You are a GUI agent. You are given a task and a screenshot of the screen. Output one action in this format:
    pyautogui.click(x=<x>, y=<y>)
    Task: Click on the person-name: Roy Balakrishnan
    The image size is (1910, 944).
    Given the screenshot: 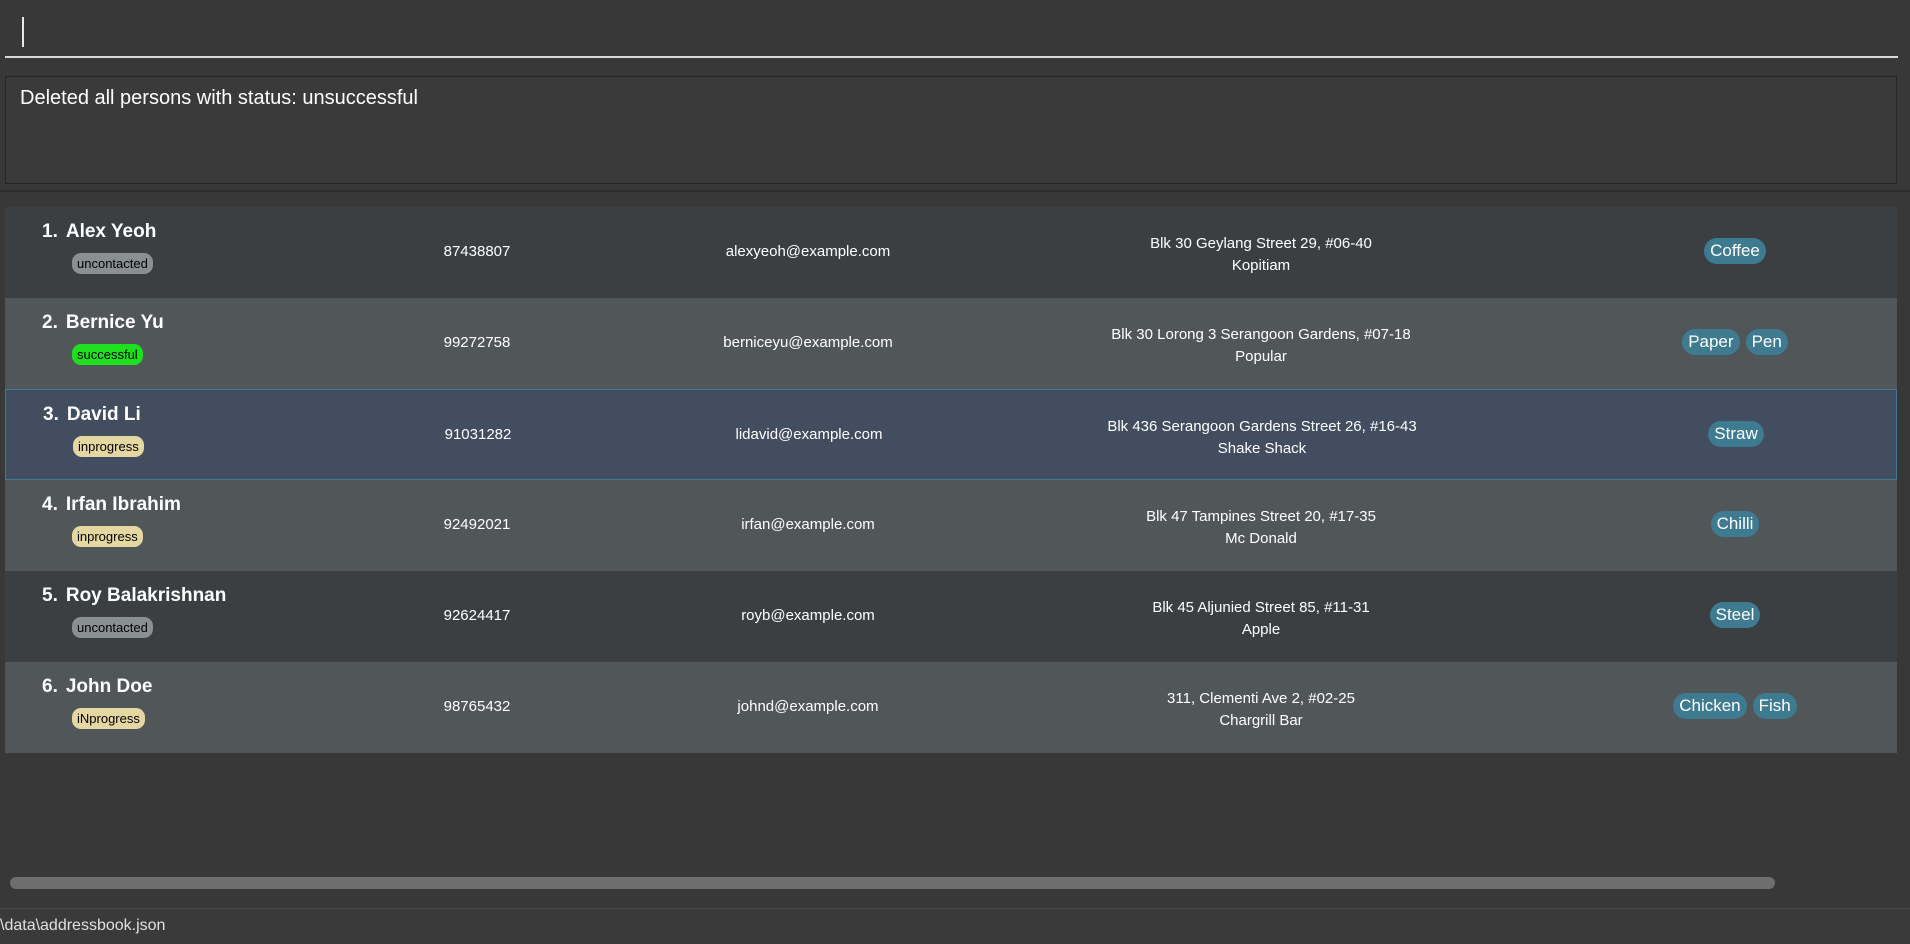 What is the action you would take?
    pyautogui.click(x=146, y=595)
    